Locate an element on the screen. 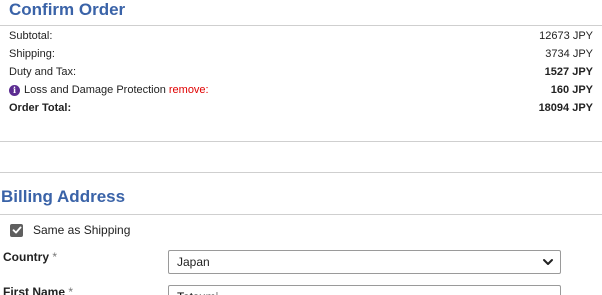  same-as-shipping-checkbox is located at coordinates (16, 230).